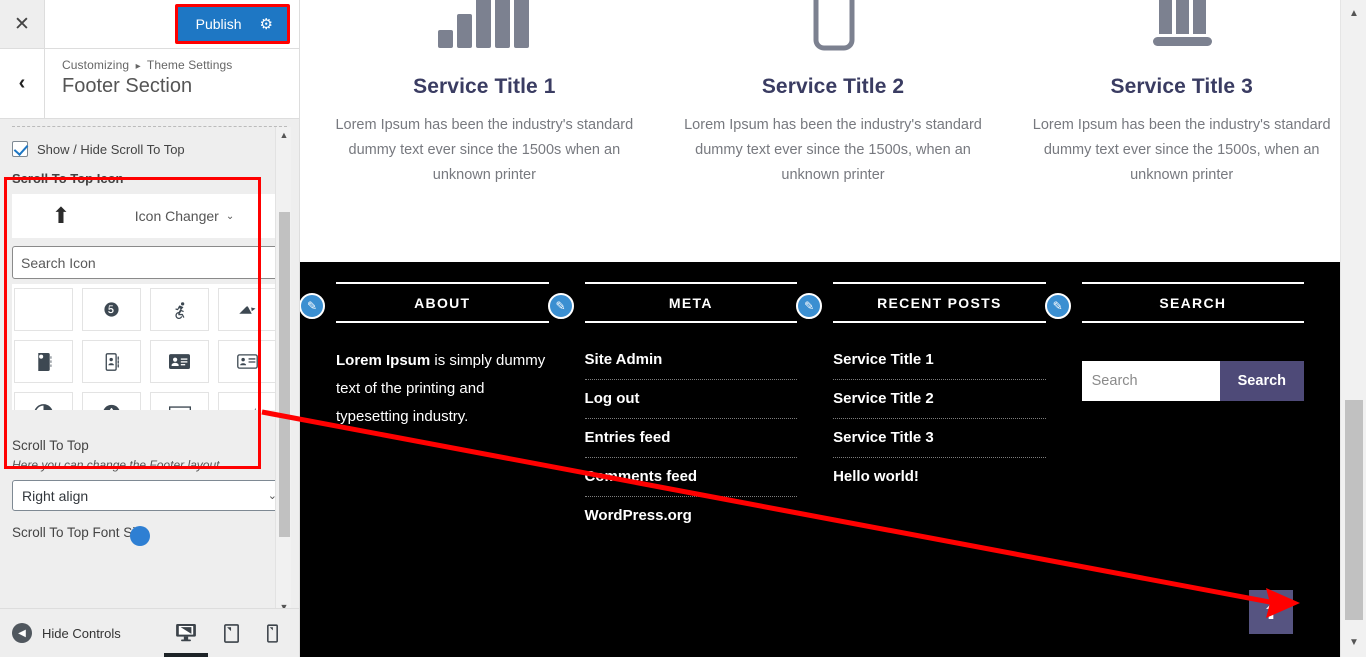 This screenshot has width=1366, height=657. What do you see at coordinates (81, 633) in the screenshot?
I see `hide-controls-label: Hide Controls` at bounding box center [81, 633].